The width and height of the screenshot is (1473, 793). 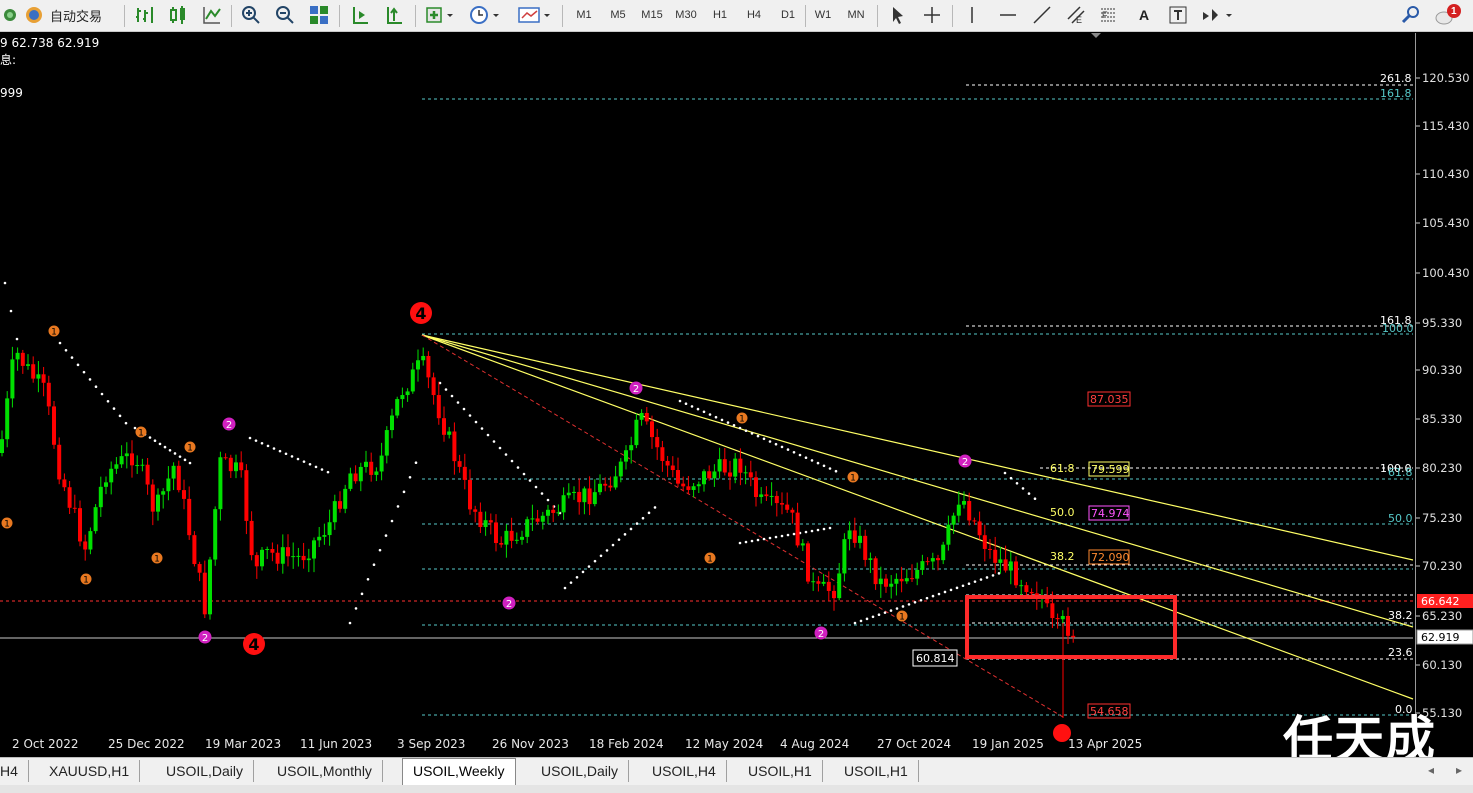 What do you see at coordinates (754, 15) in the screenshot?
I see `timeframe-h4: H4` at bounding box center [754, 15].